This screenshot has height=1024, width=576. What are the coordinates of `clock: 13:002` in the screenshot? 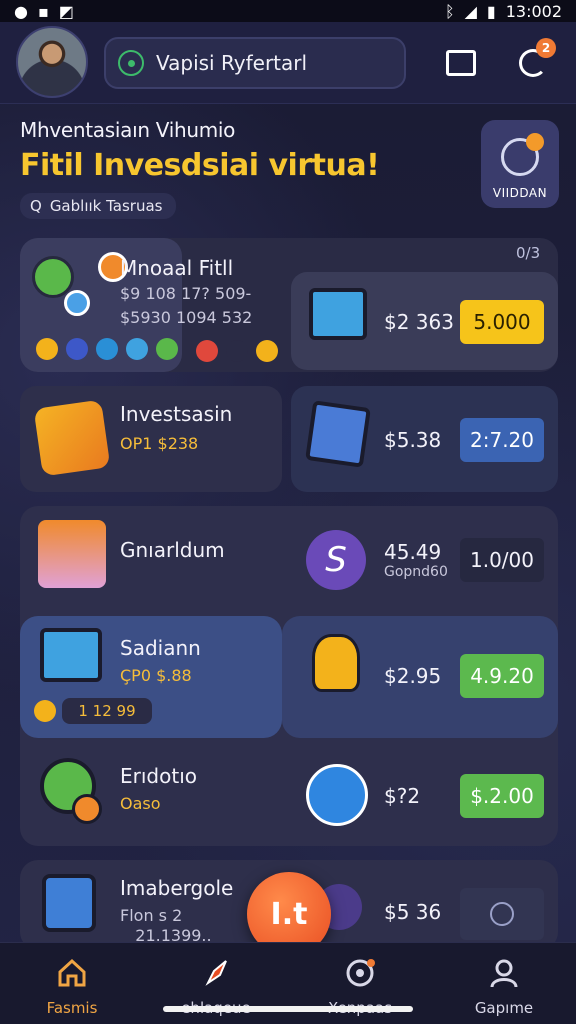 It's located at (533, 11).